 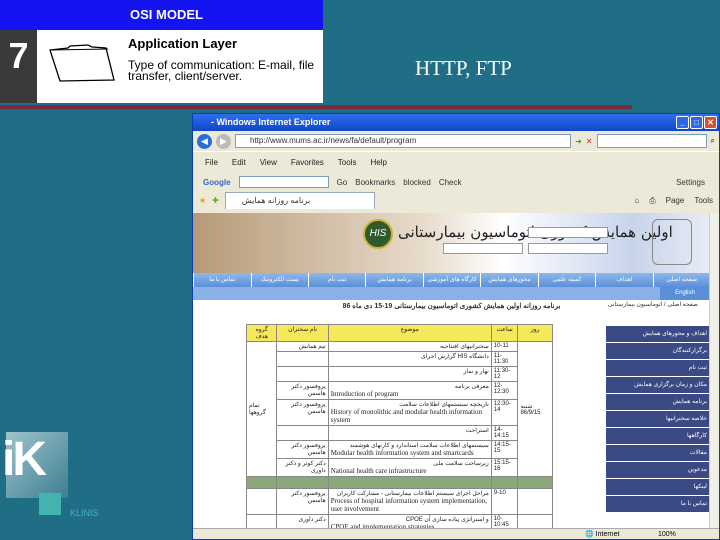 What do you see at coordinates (658, 504) in the screenshot?
I see `sidebar-item: تماس با ما` at bounding box center [658, 504].